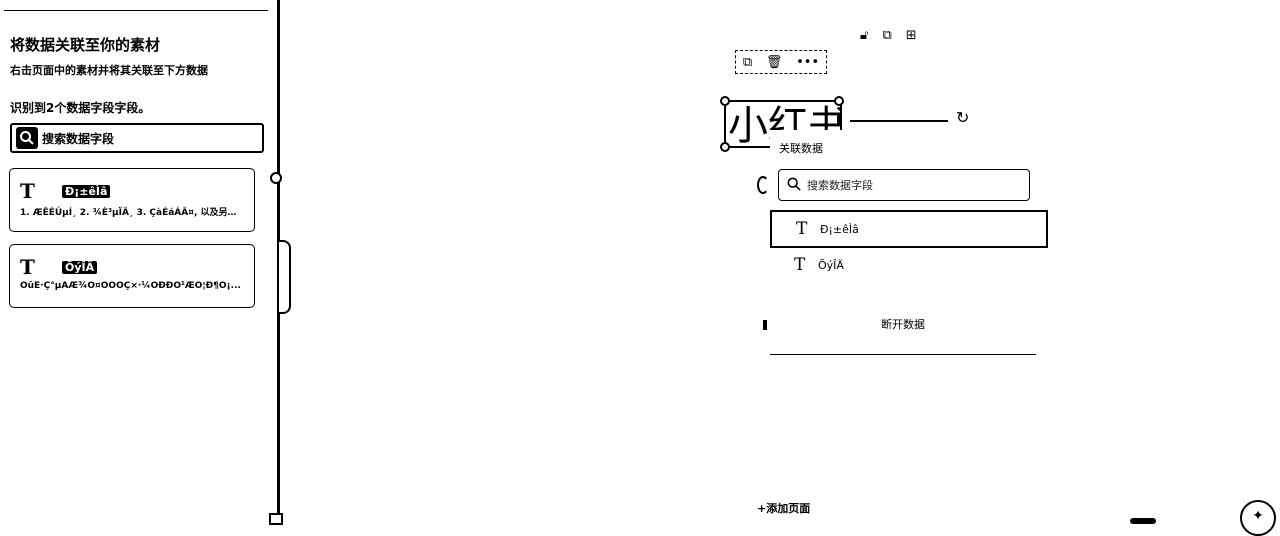  What do you see at coordinates (839, 229) in the screenshot?
I see `option-label: Ð¡±êÌâ` at bounding box center [839, 229].